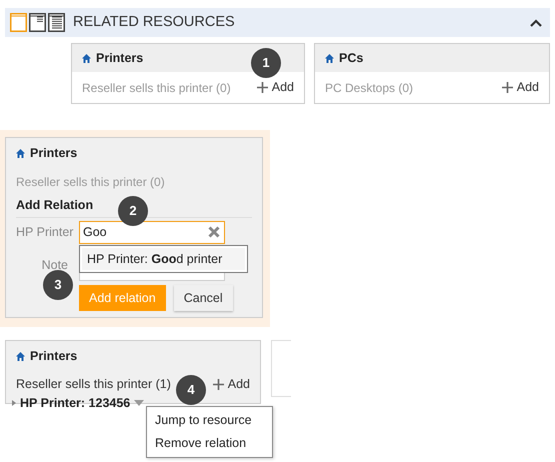 The image size is (555, 462). I want to click on cancel-button: Cancel, so click(203, 298).